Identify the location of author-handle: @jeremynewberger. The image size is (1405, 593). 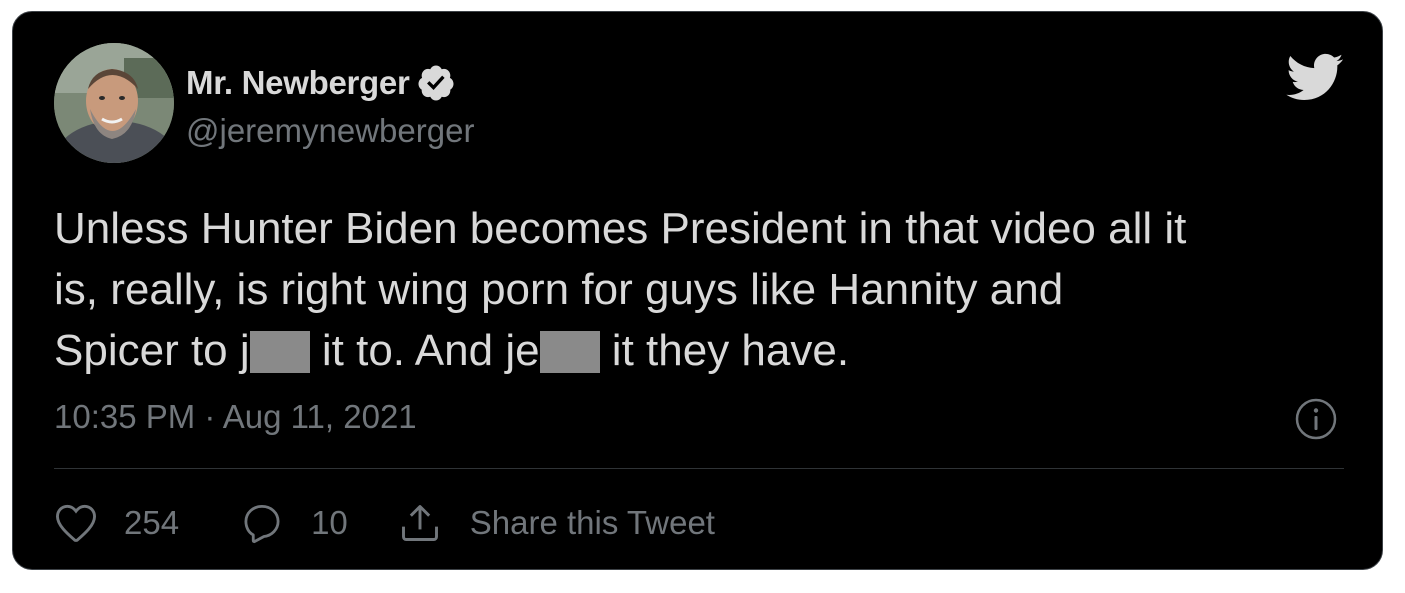
(330, 131).